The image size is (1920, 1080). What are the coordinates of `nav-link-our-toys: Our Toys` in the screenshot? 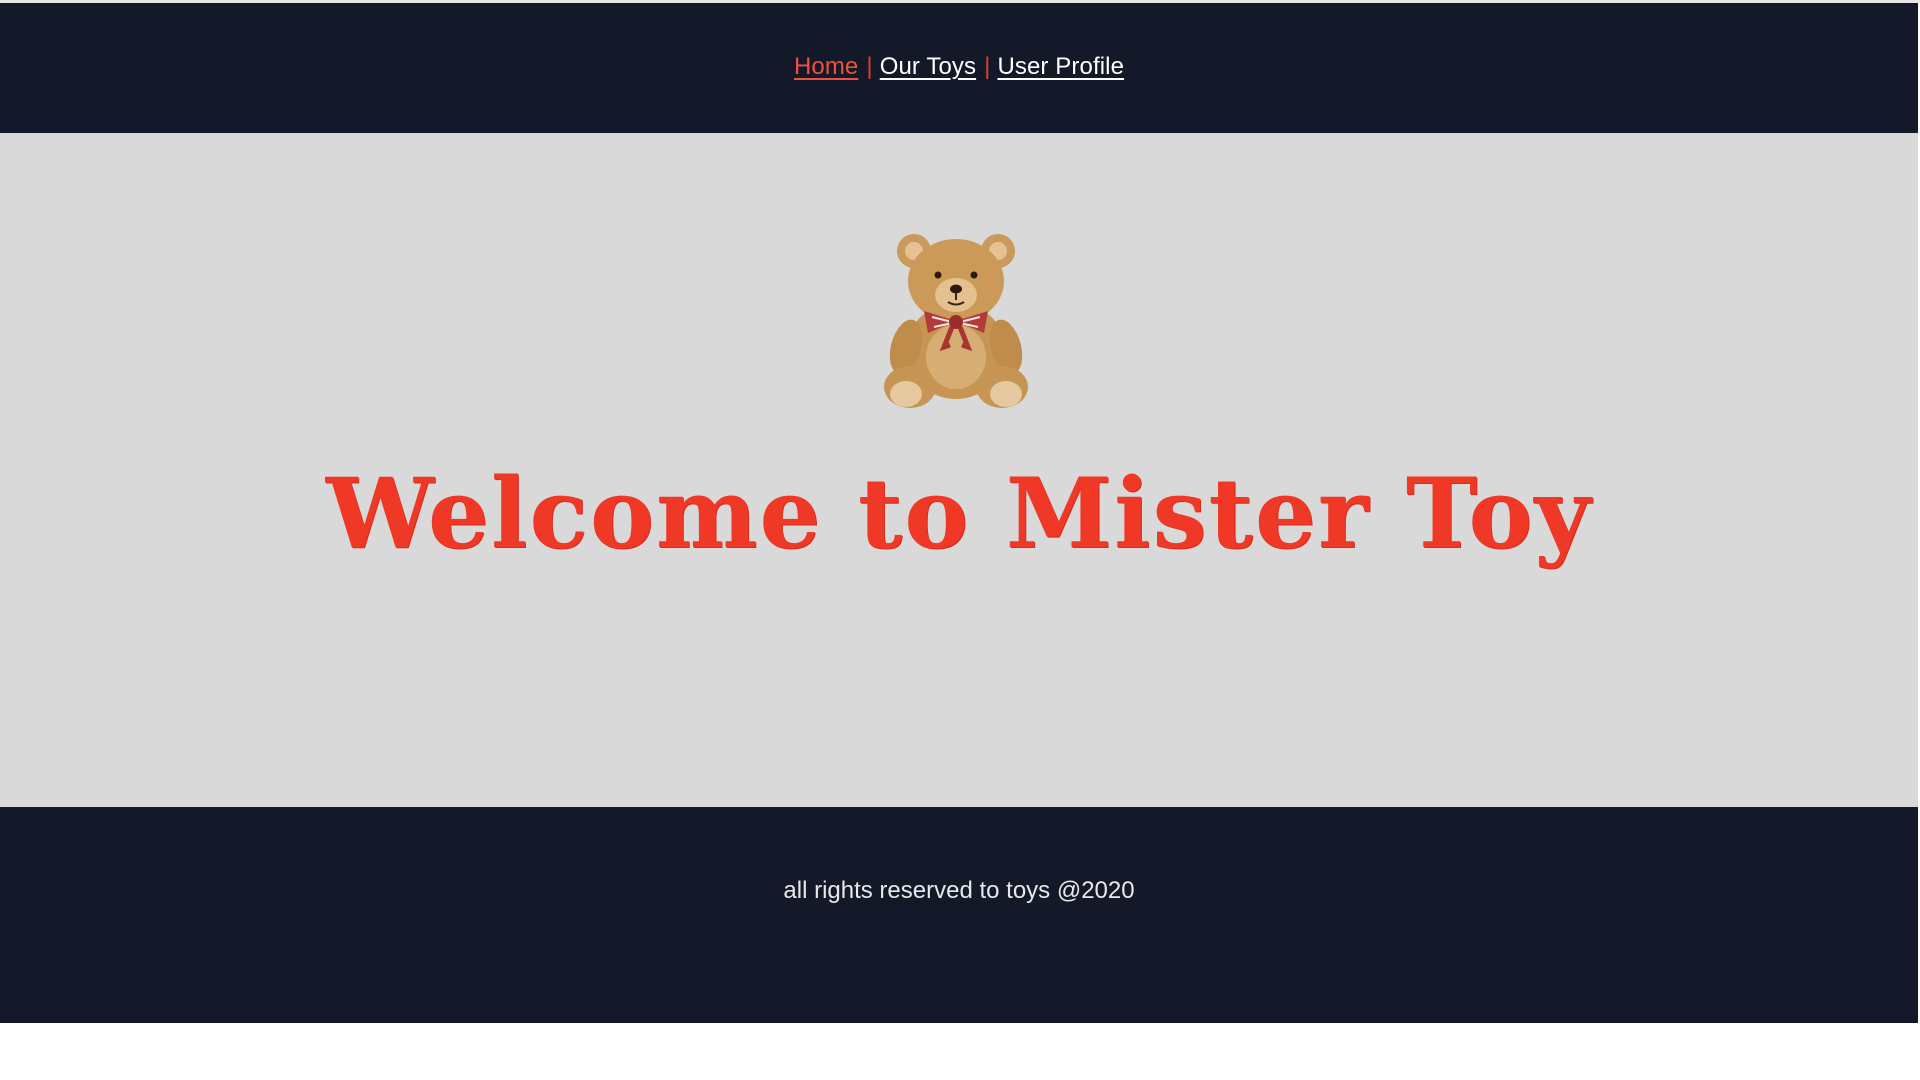 It's located at (928, 66).